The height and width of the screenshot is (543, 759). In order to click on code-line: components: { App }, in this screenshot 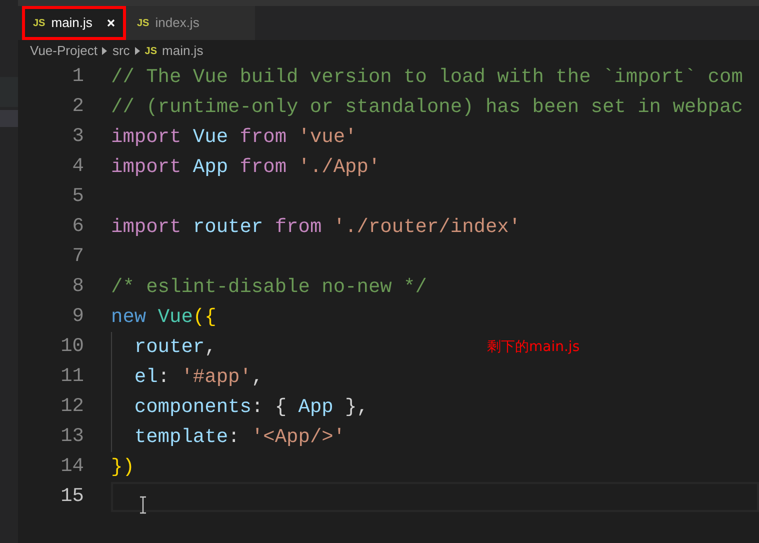, I will do `click(435, 407)`.